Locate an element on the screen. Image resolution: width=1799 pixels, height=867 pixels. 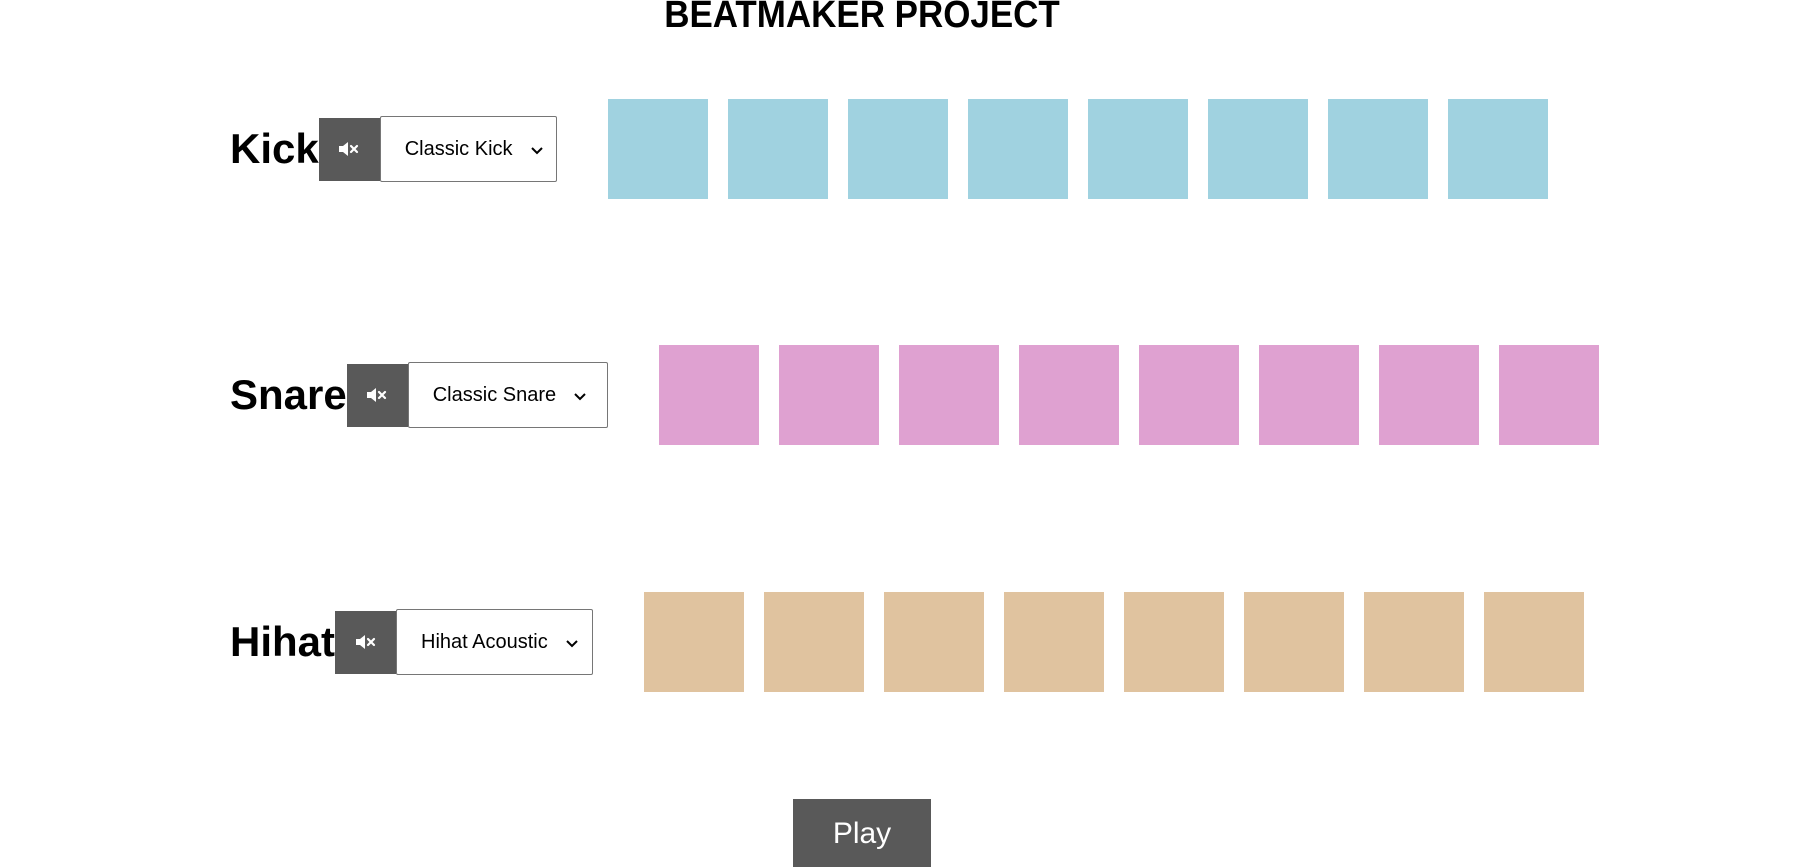
kick-select-value: Classic Kick is located at coordinates (458, 148).